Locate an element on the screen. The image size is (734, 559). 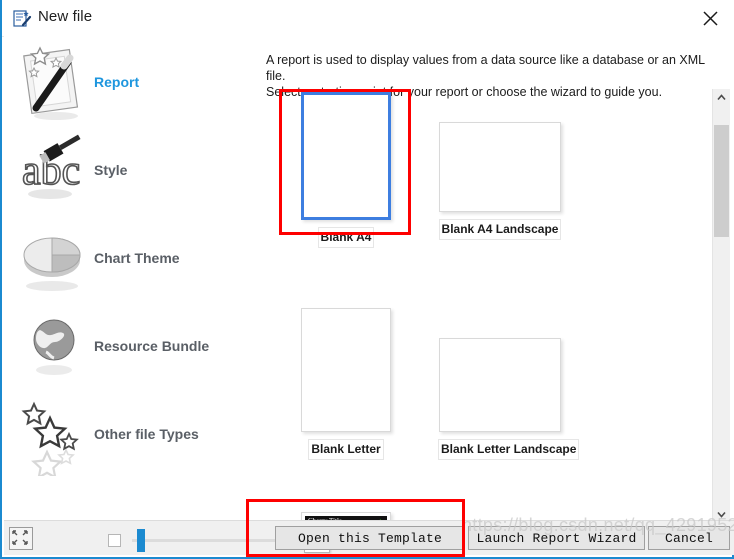
zoom-slider-handle is located at coordinates (141, 540).